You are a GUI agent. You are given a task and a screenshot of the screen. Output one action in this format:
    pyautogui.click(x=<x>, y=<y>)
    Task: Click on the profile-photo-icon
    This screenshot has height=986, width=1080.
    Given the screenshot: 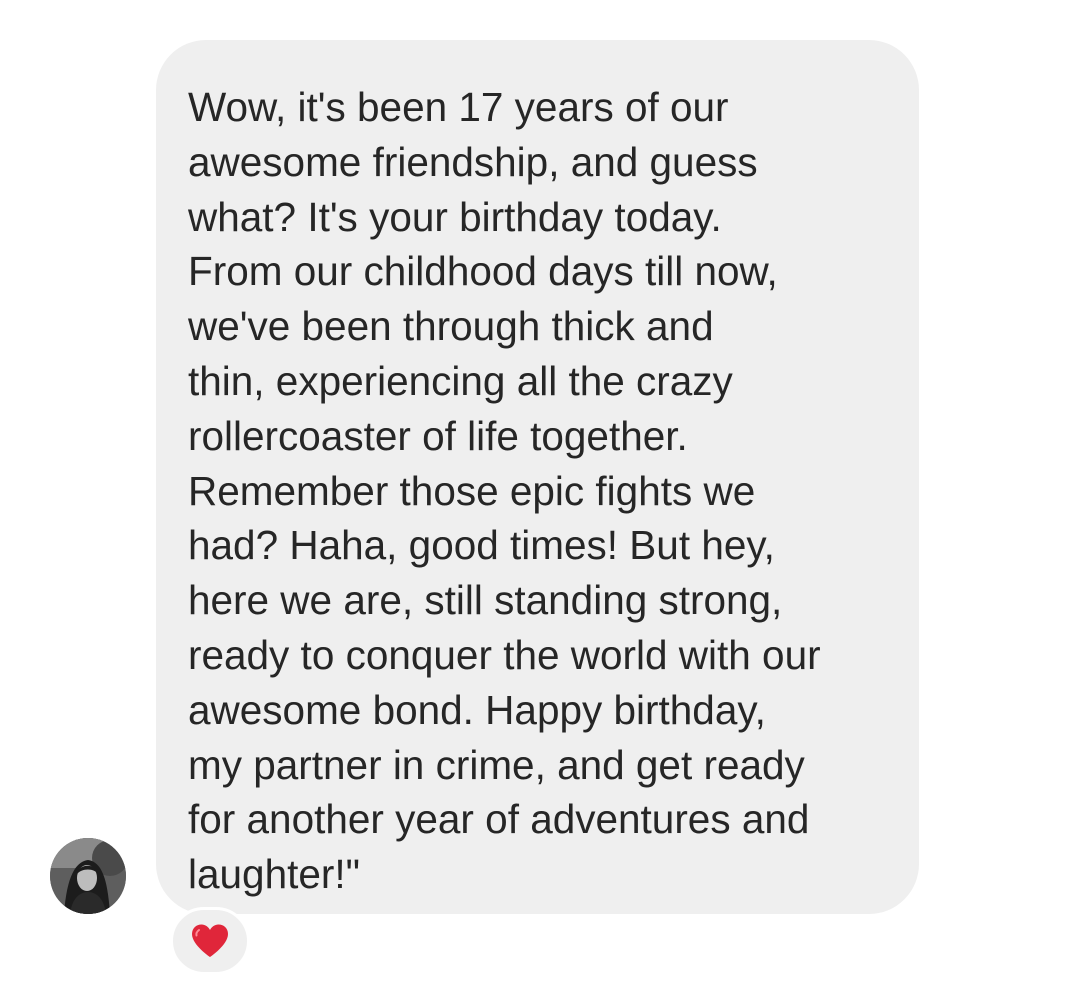 What is the action you would take?
    pyautogui.click(x=88, y=876)
    